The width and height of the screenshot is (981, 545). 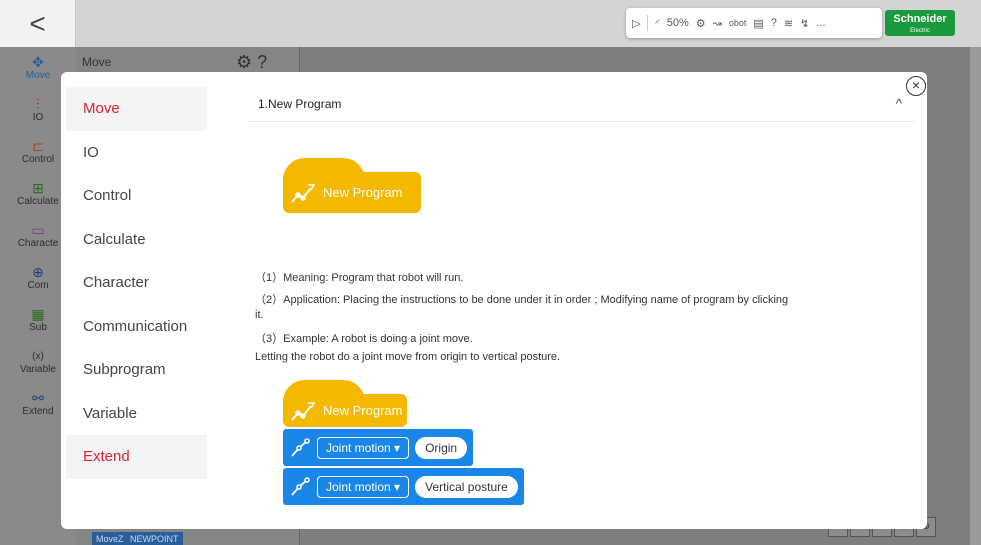 What do you see at coordinates (38, 369) in the screenshot?
I see `side-nav-label: Variable` at bounding box center [38, 369].